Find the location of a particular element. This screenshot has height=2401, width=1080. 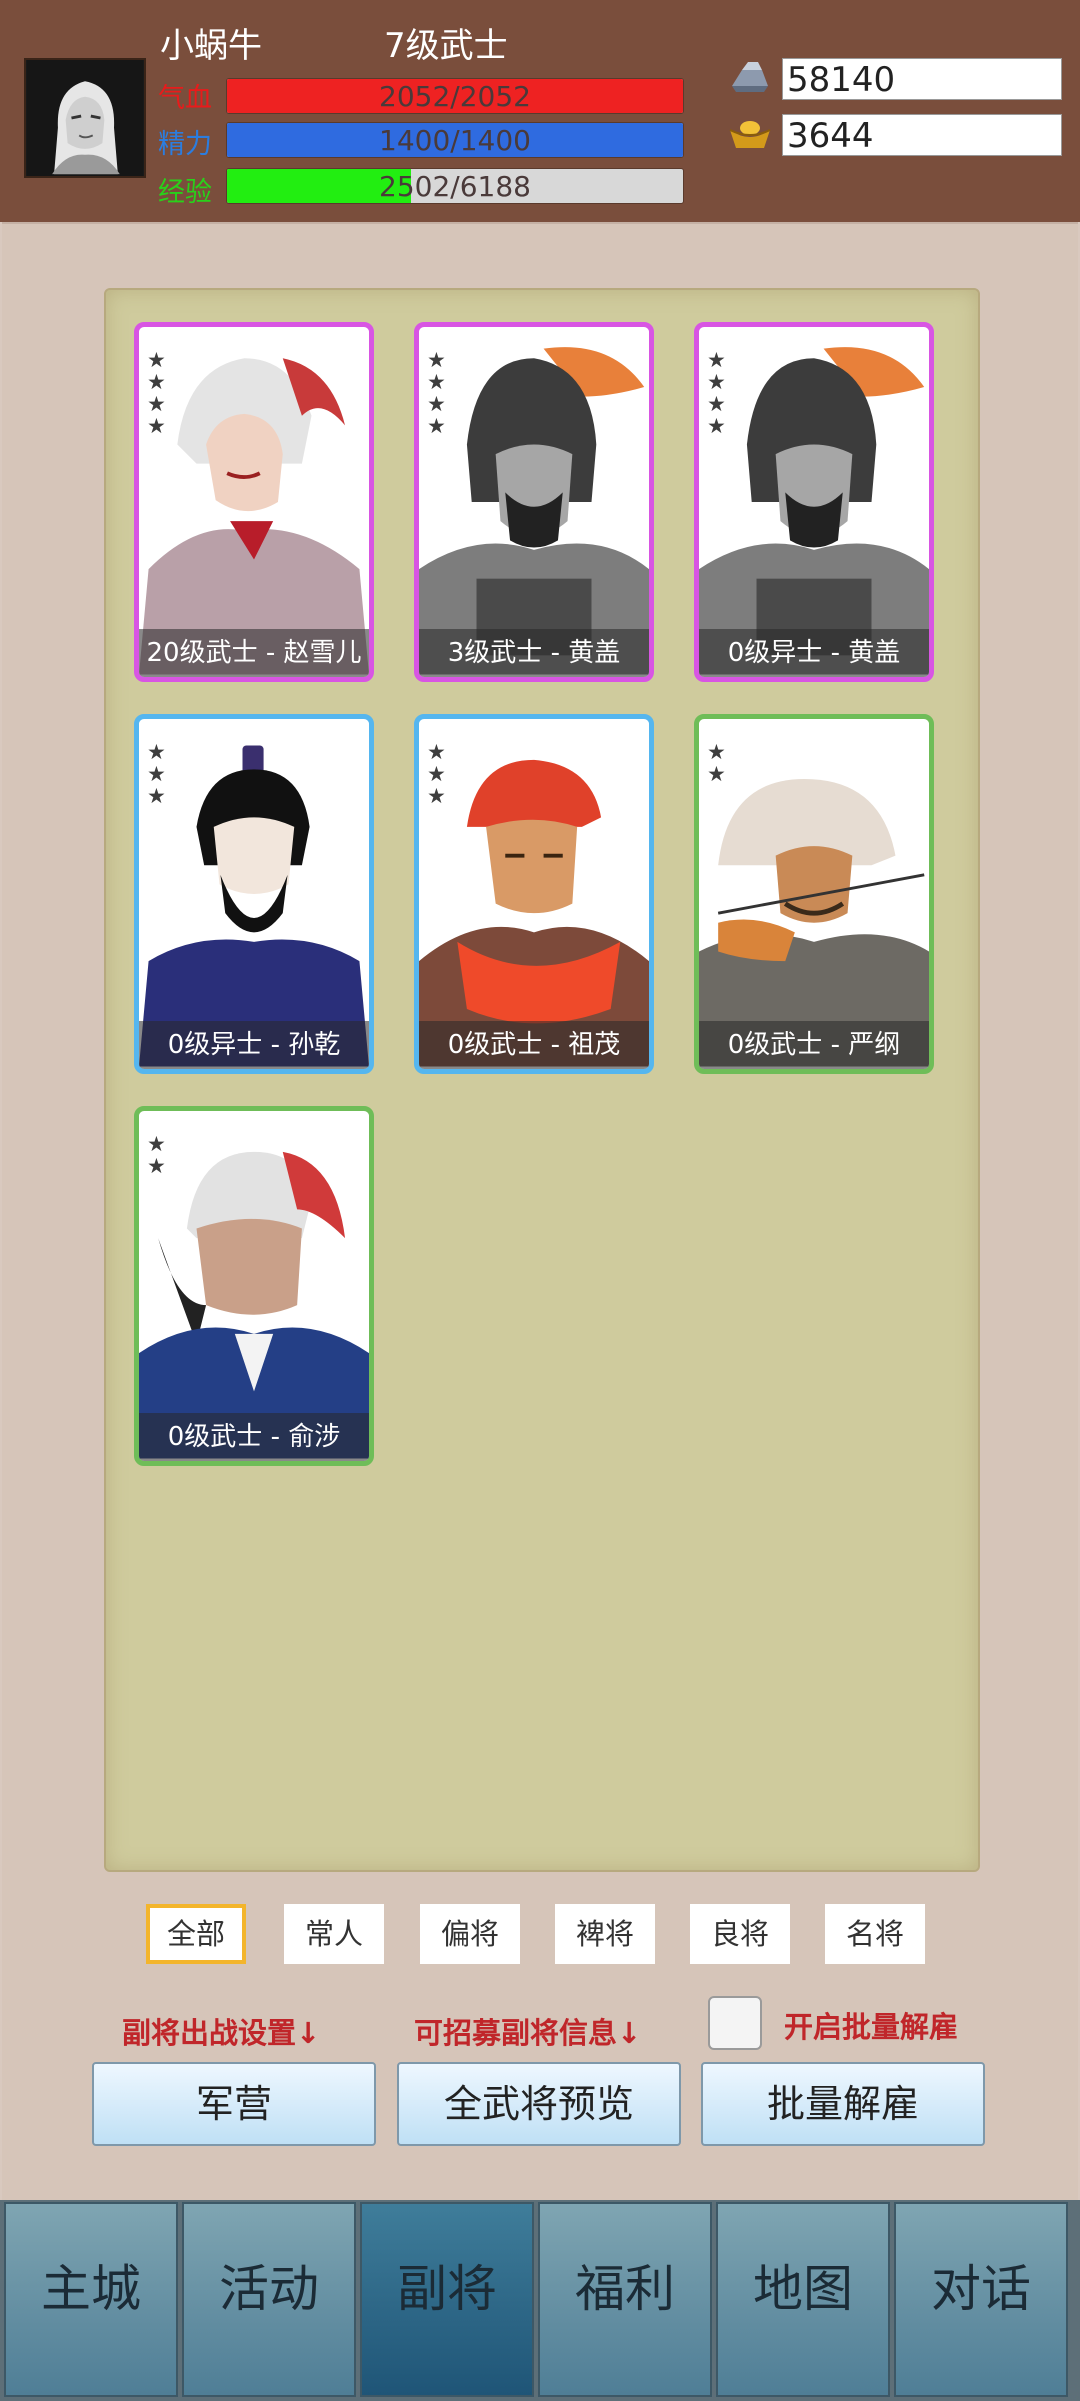

gold-ingot-icon is located at coordinates (750, 134).